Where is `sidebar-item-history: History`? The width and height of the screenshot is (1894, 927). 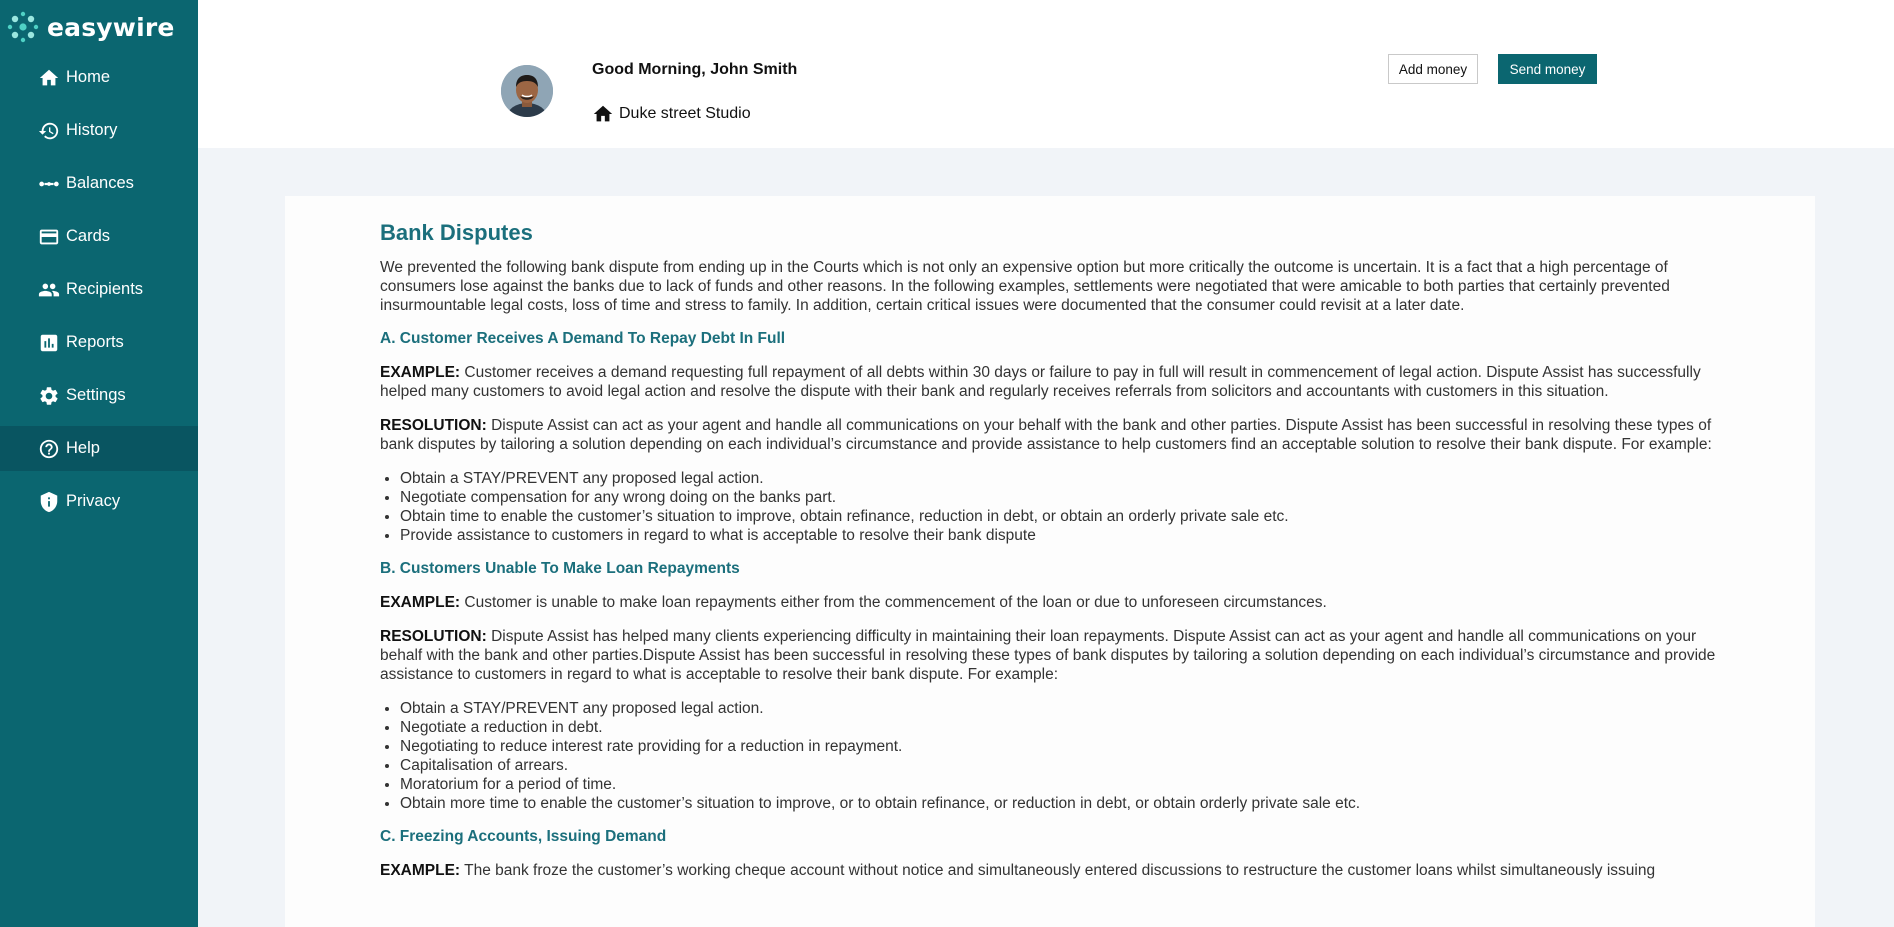 sidebar-item-history: History is located at coordinates (99, 130).